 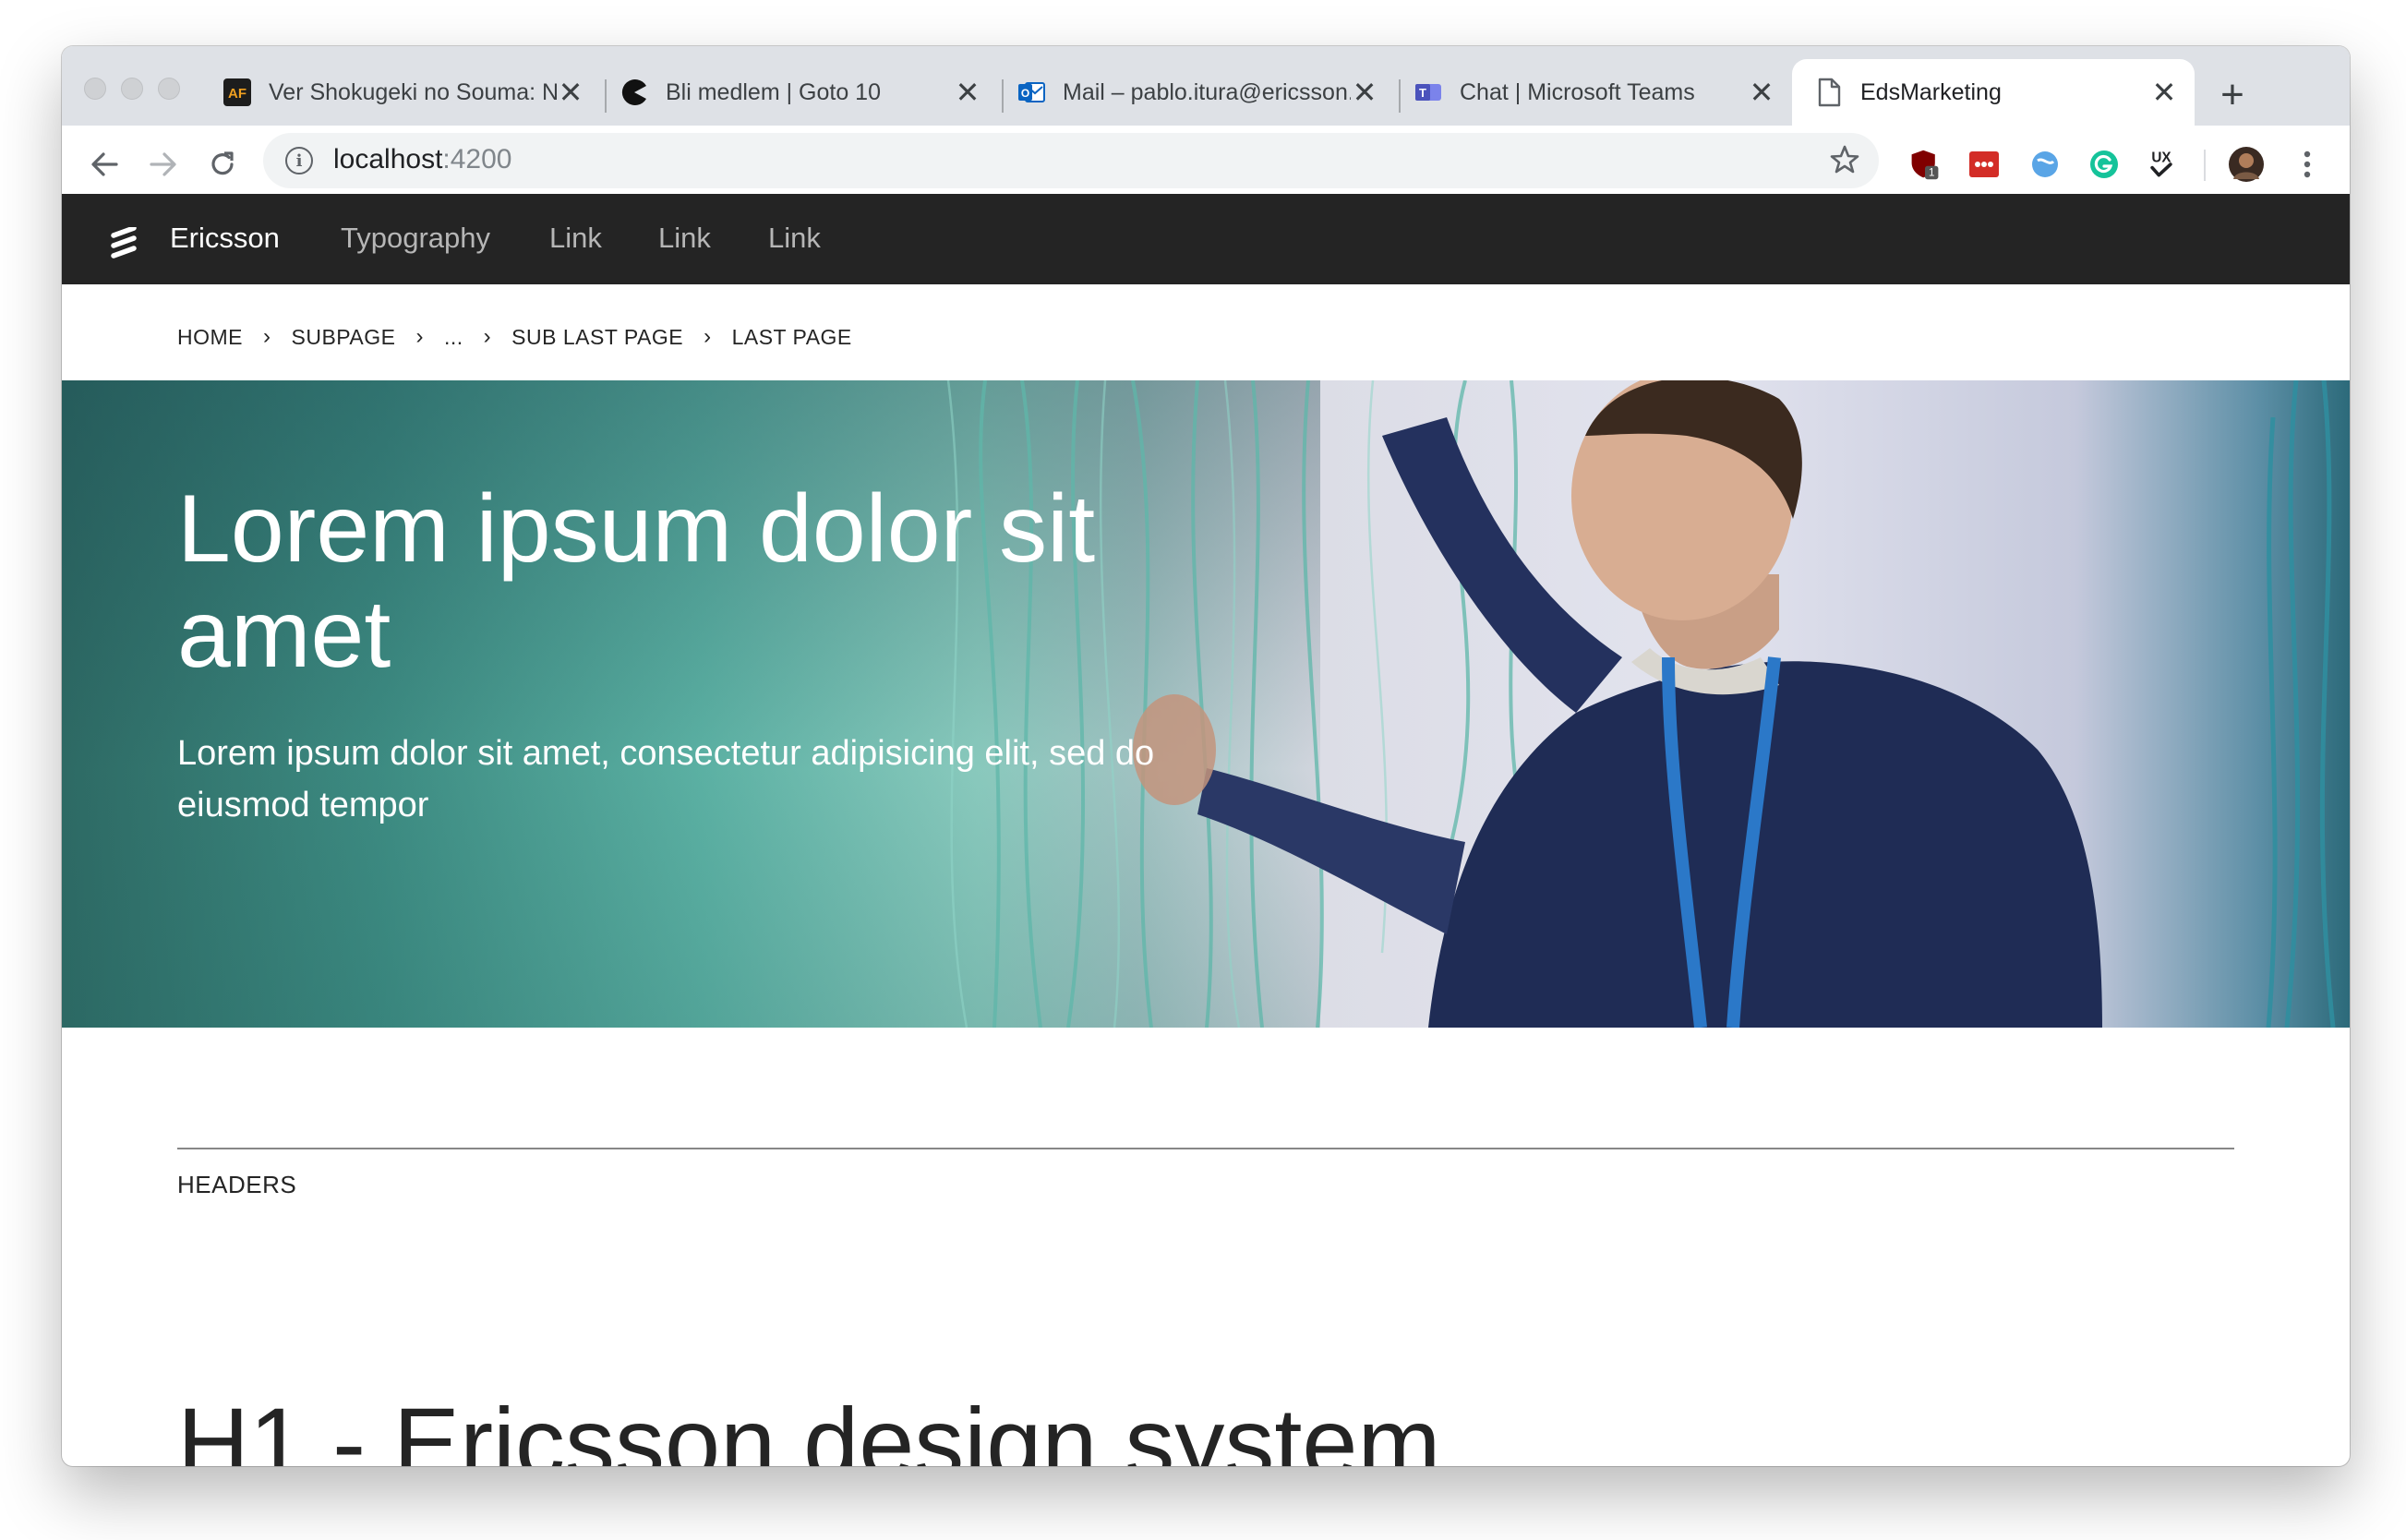 What do you see at coordinates (415, 239) in the screenshot?
I see `nav-link-typography: Typography` at bounding box center [415, 239].